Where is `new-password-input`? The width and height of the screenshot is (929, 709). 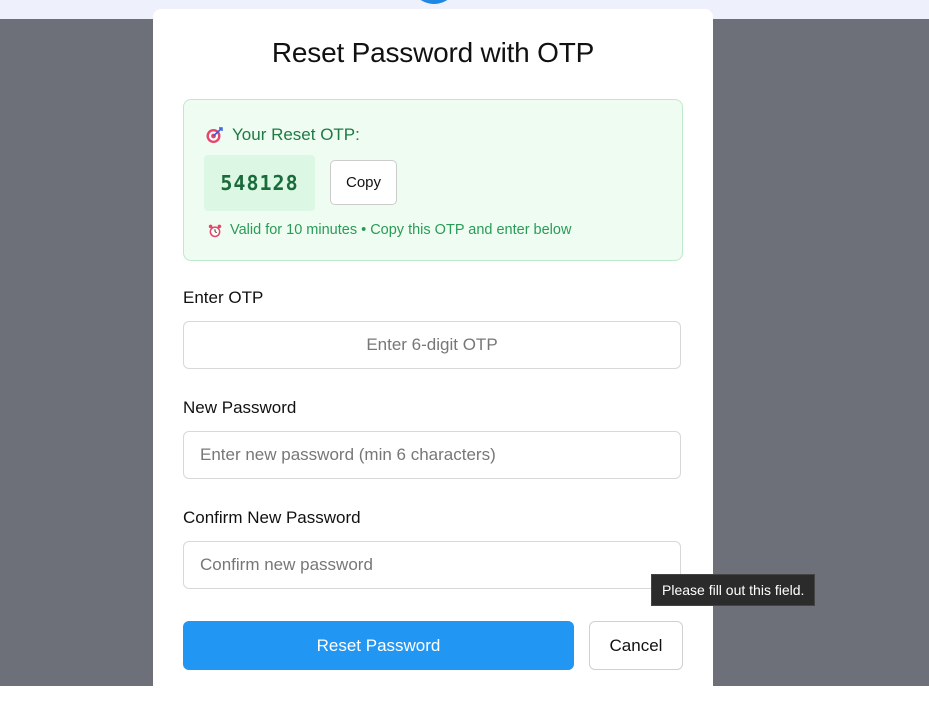
new-password-input is located at coordinates (432, 455).